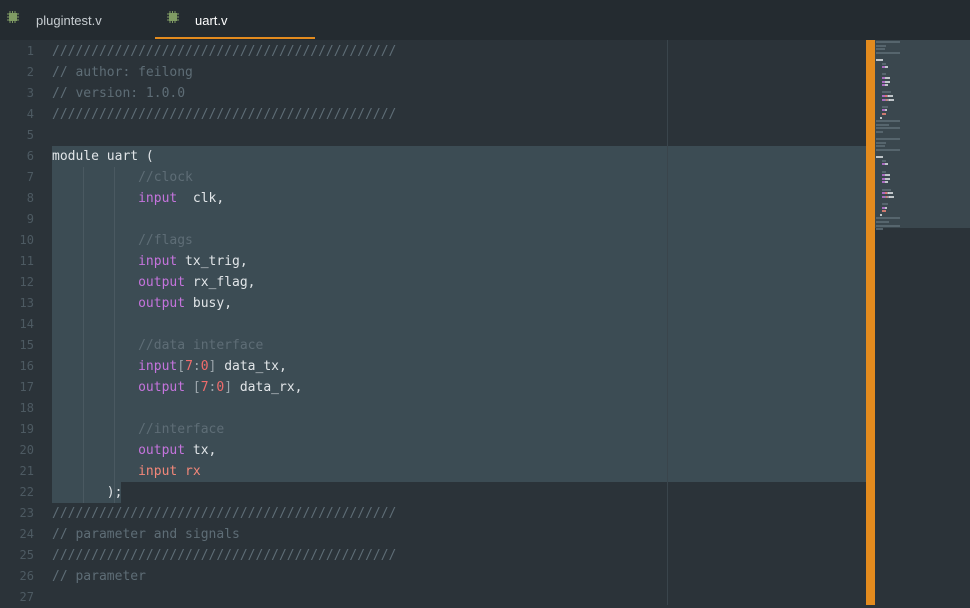 The image size is (970, 608). Describe the element at coordinates (138, 429) in the screenshot. I see `code-text: //interface` at that location.